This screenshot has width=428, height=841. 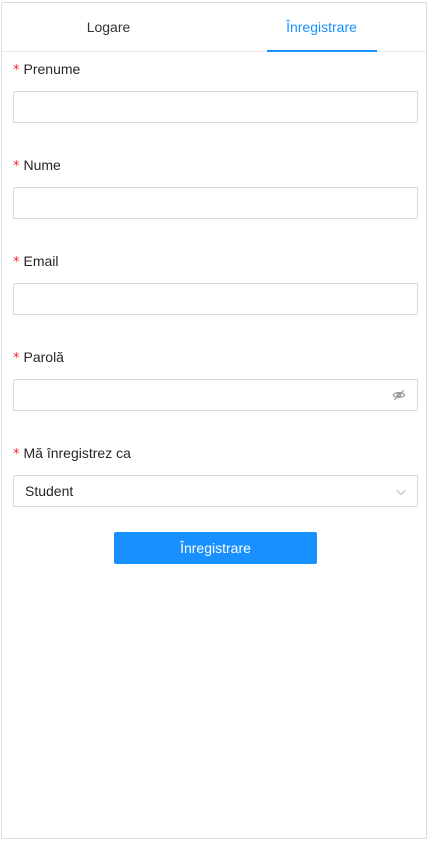 I want to click on email-input, so click(x=215, y=299).